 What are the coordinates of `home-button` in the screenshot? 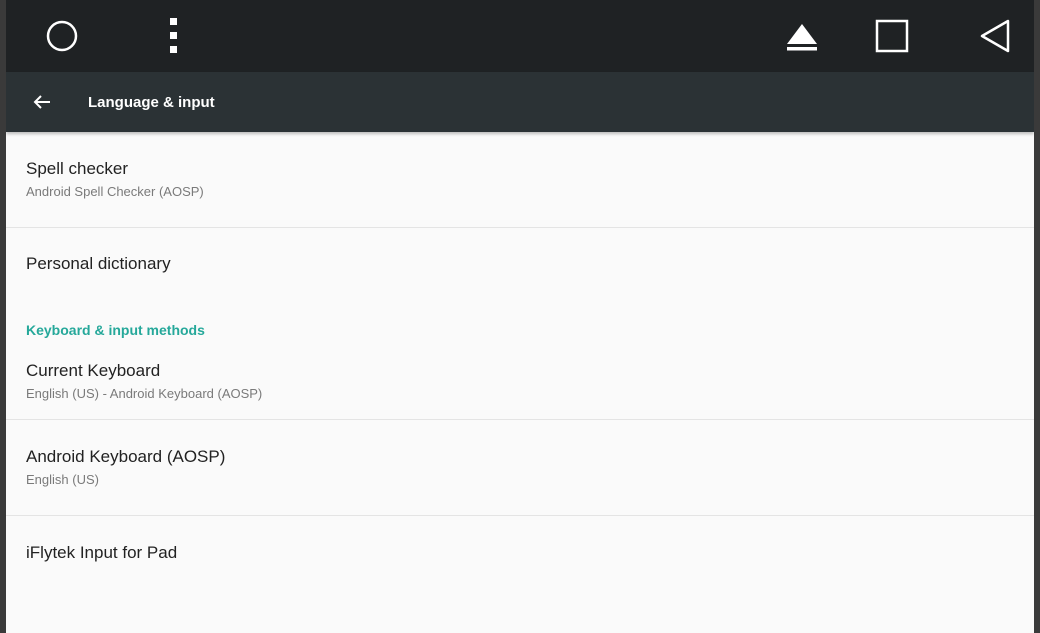 It's located at (62, 36).